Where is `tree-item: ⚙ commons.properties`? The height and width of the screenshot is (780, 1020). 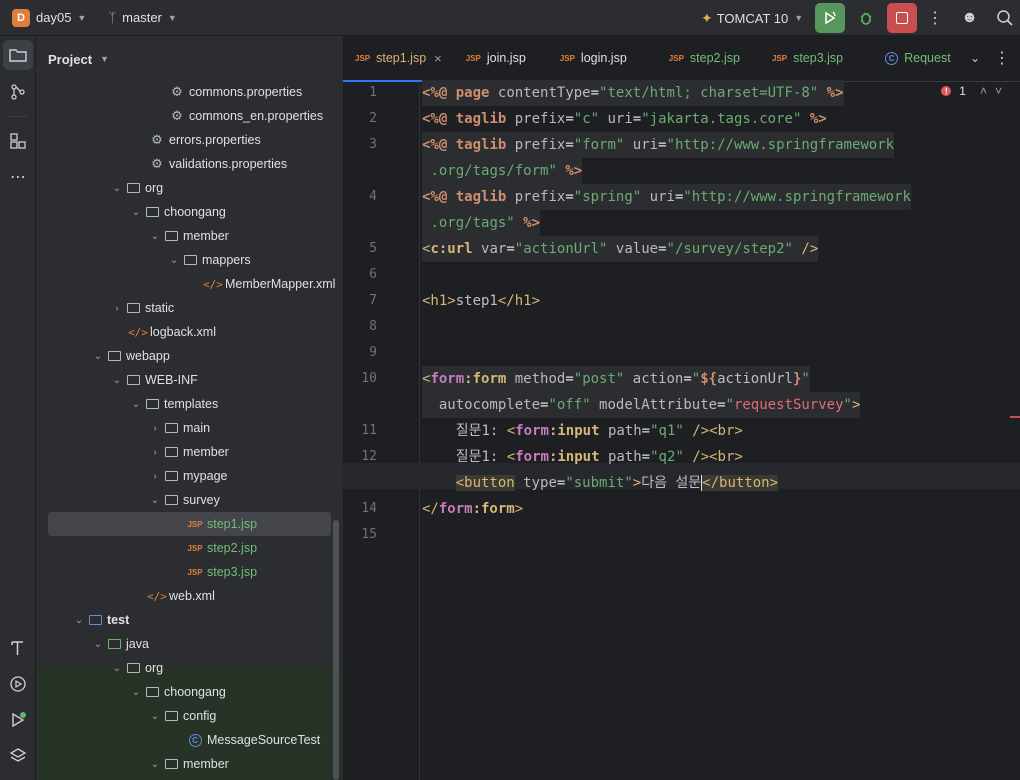 tree-item: ⚙ commons.properties is located at coordinates (189, 92).